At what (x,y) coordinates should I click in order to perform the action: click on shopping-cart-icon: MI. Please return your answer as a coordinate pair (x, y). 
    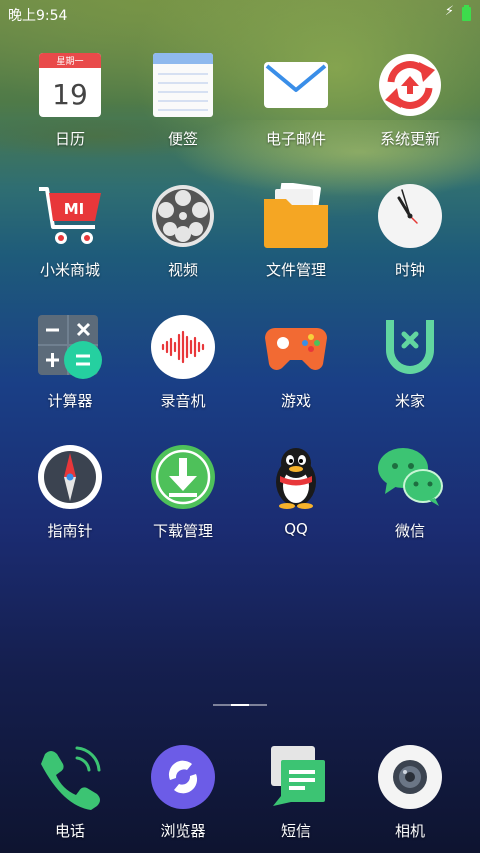
    Looking at the image, I should click on (70, 216).